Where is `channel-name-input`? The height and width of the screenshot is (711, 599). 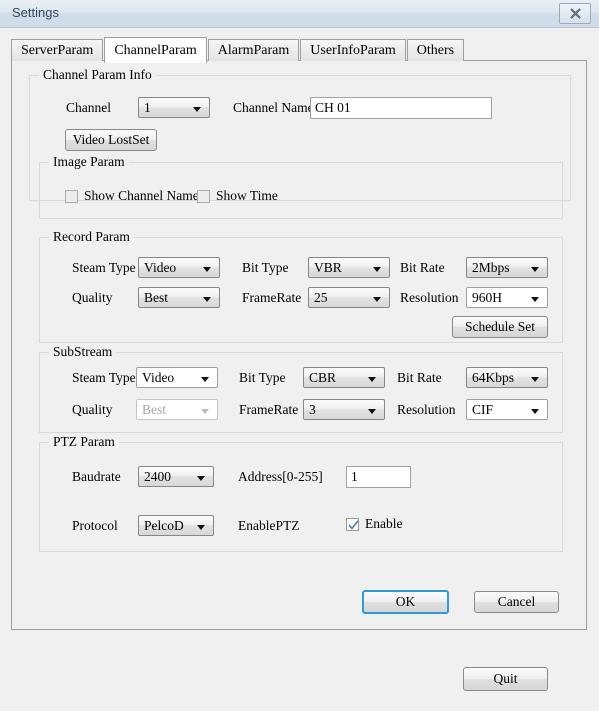 channel-name-input is located at coordinates (401, 108).